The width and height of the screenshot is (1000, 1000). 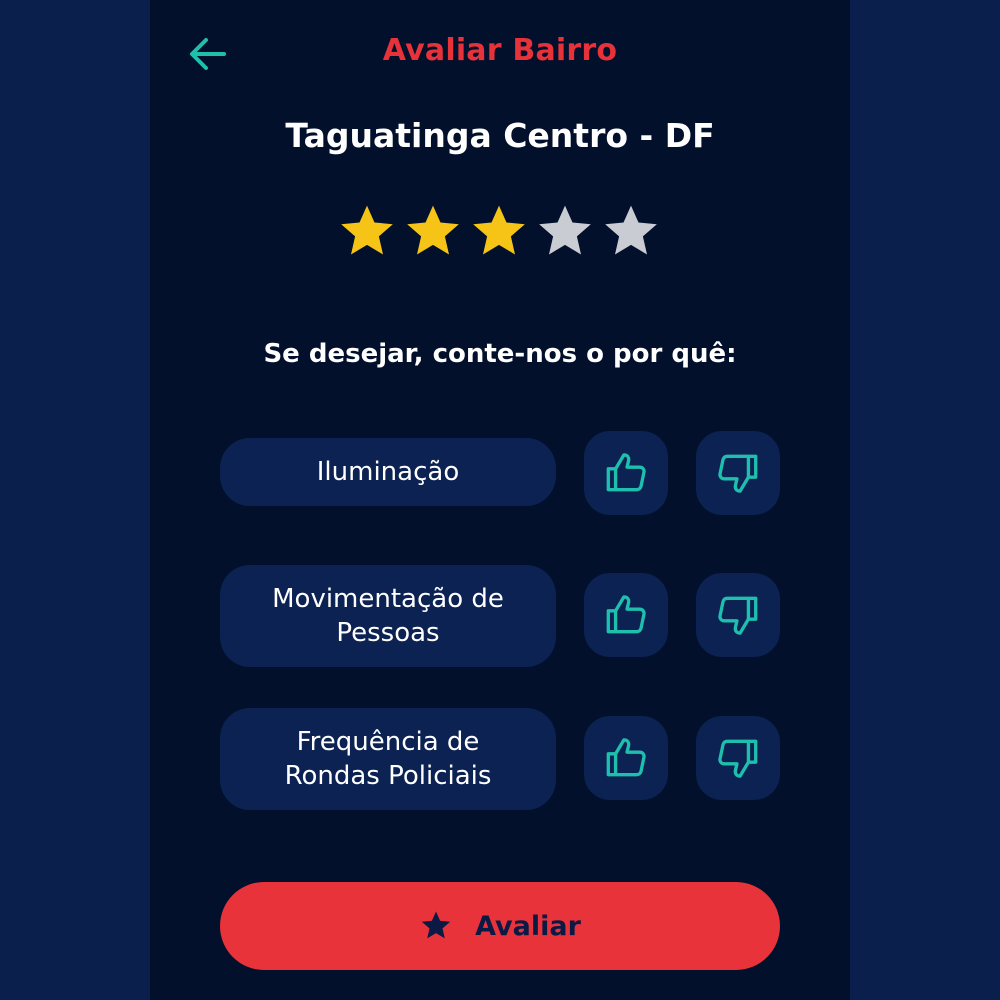 What do you see at coordinates (388, 633) in the screenshot?
I see `category-label-line: Pessoas` at bounding box center [388, 633].